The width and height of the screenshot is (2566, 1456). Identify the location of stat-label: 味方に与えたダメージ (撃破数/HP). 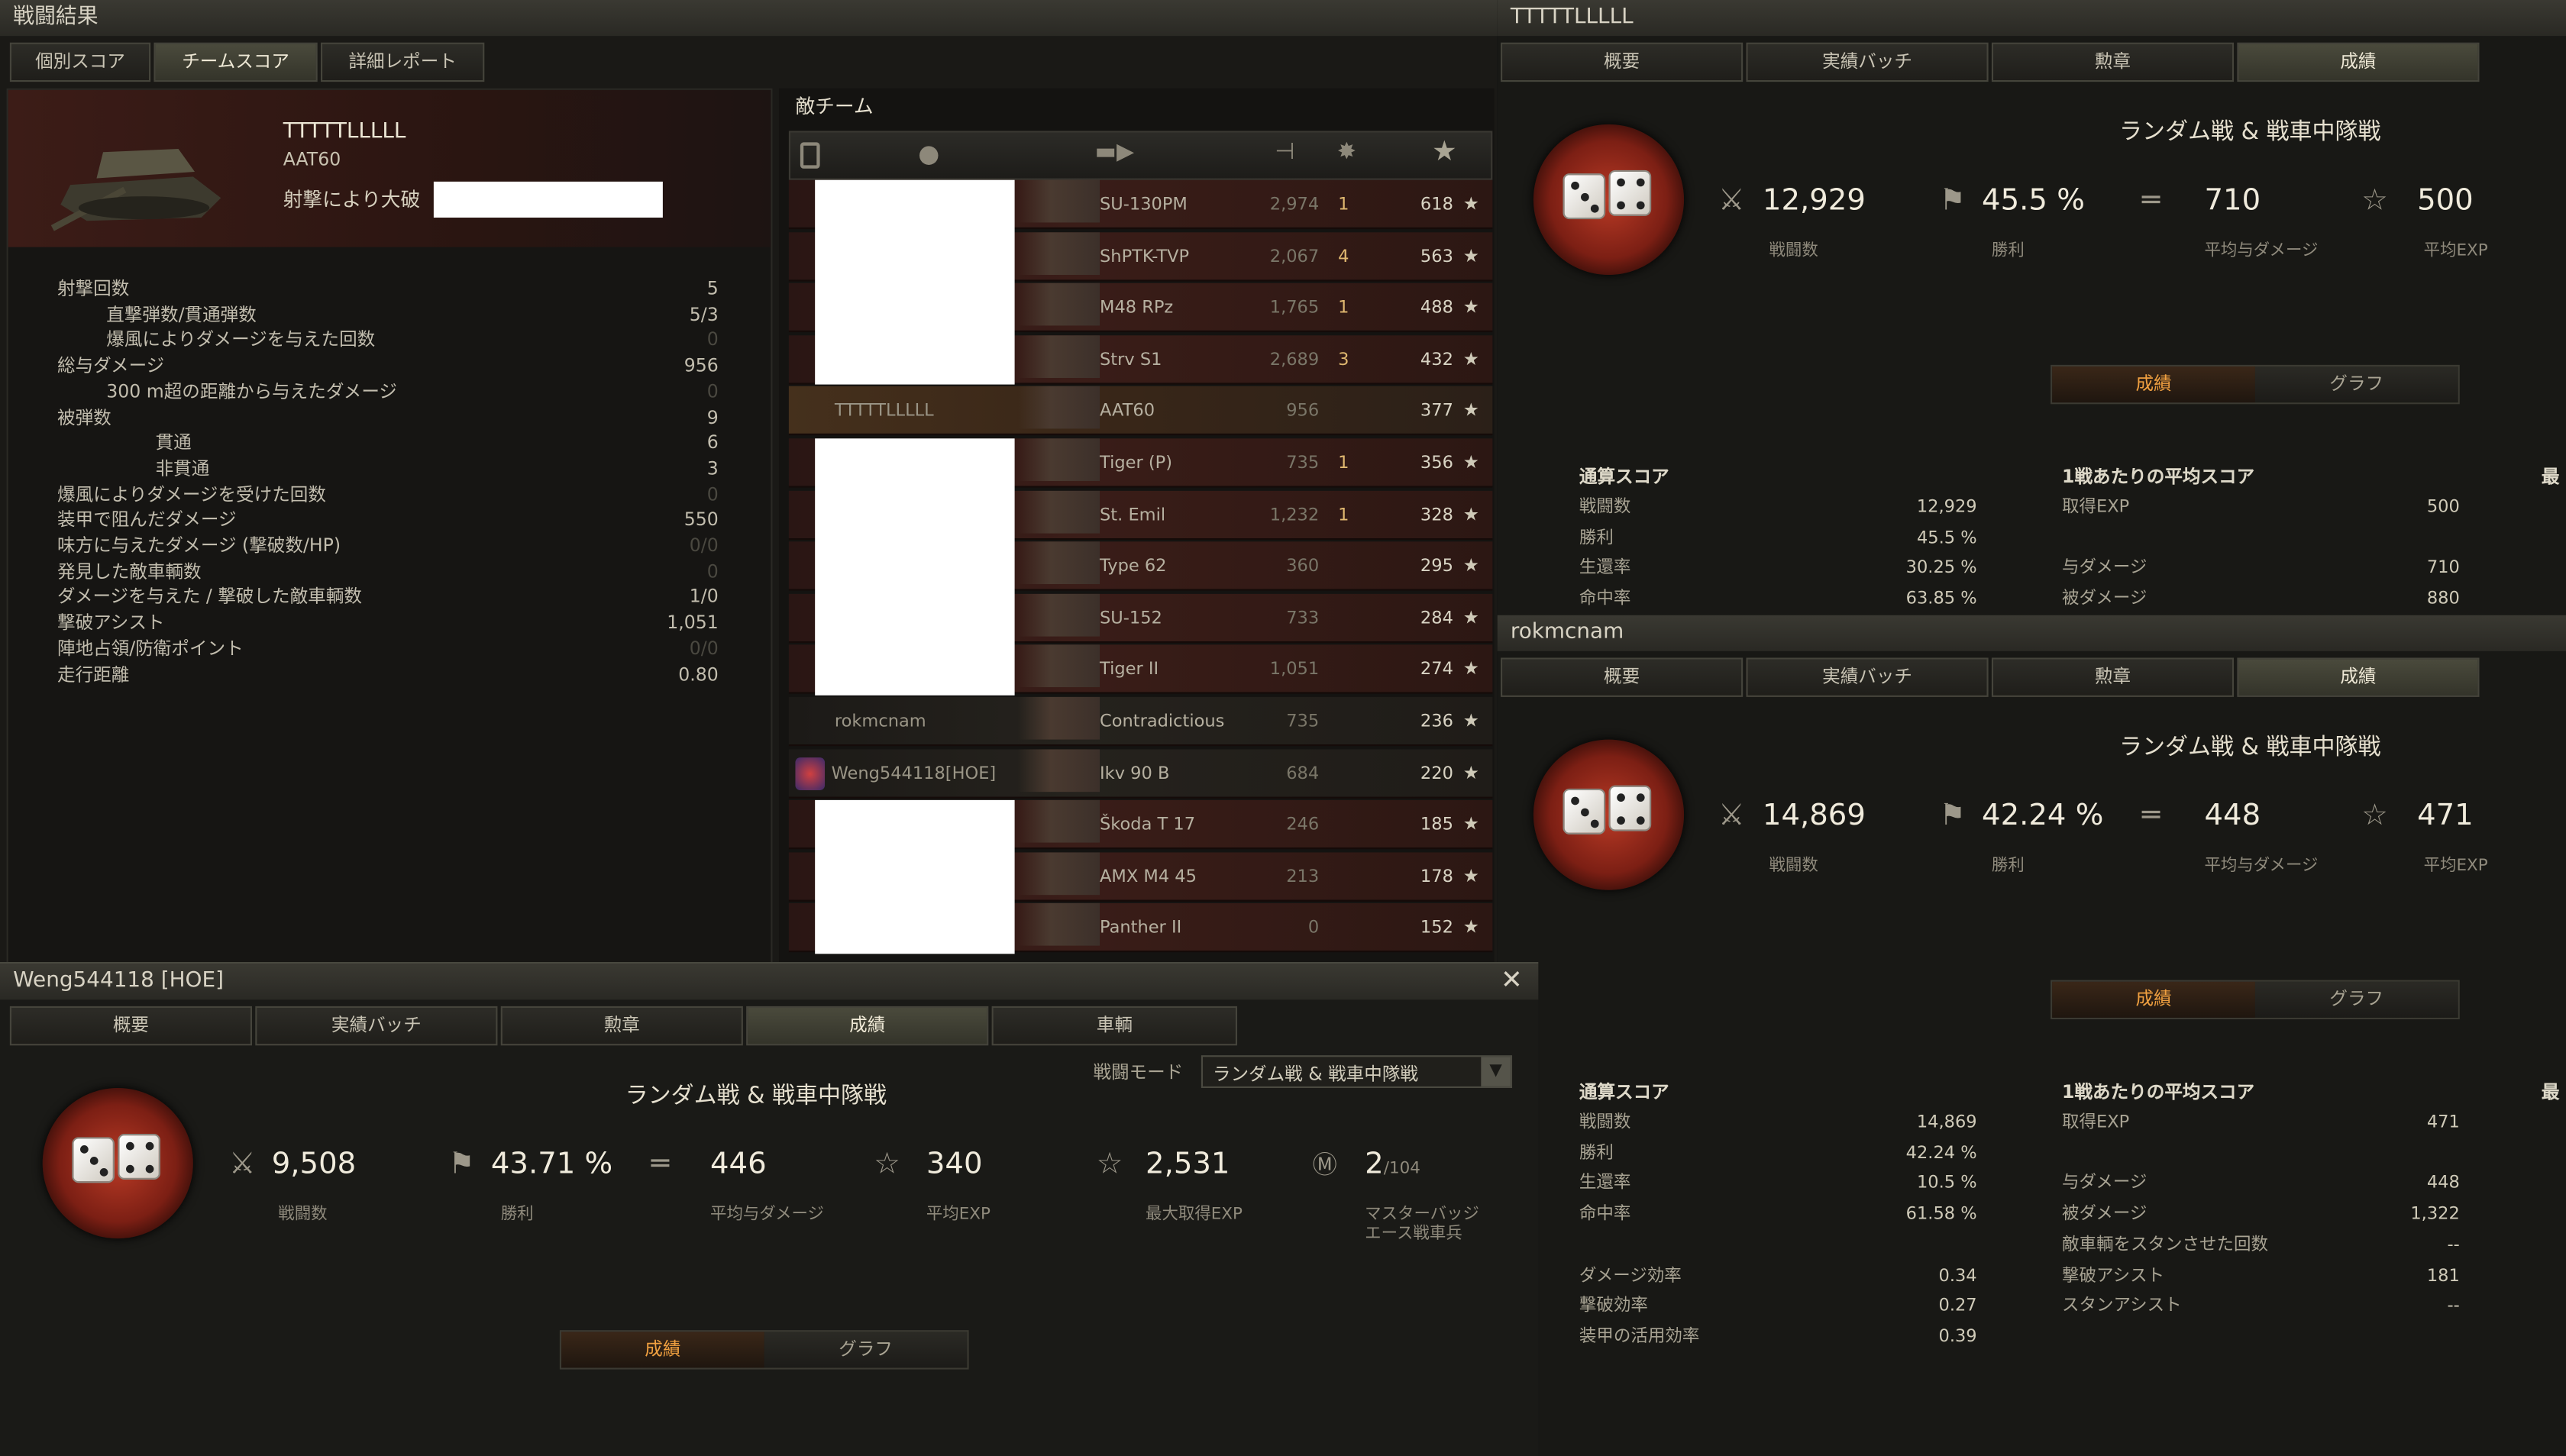
(199, 545).